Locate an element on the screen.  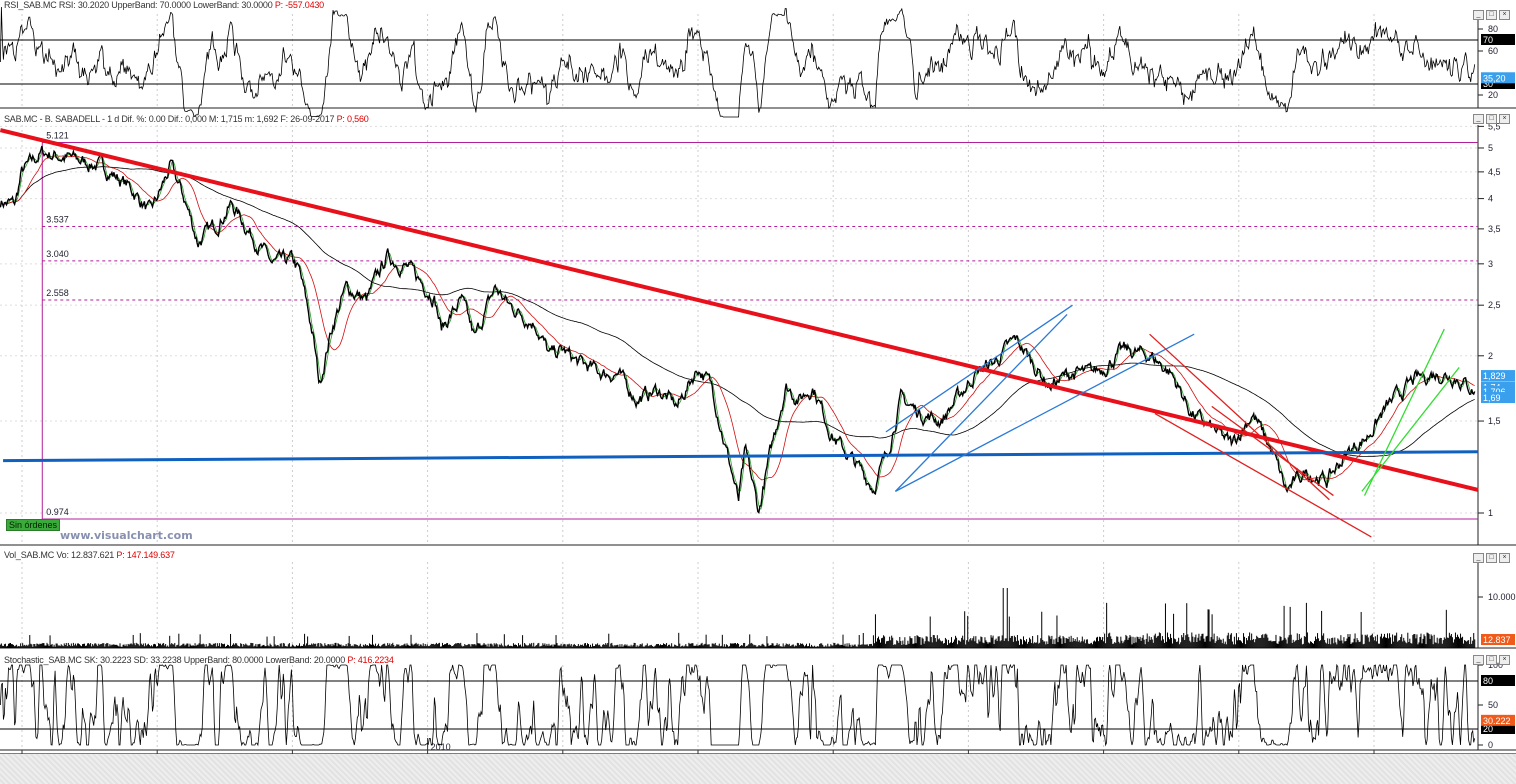
rsi-value-box: 35,20 is located at coordinates (1494, 78).